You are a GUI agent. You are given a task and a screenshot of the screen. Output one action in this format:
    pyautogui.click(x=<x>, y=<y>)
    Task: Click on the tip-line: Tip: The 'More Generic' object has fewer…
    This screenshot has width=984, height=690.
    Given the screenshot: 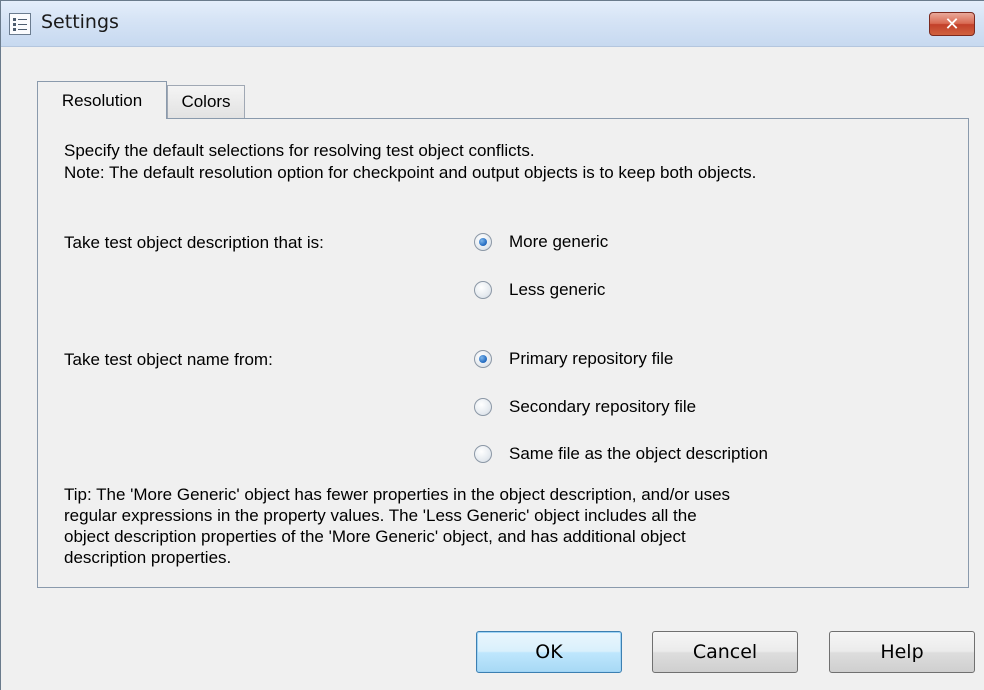 What is the action you would take?
    pyautogui.click(x=397, y=494)
    